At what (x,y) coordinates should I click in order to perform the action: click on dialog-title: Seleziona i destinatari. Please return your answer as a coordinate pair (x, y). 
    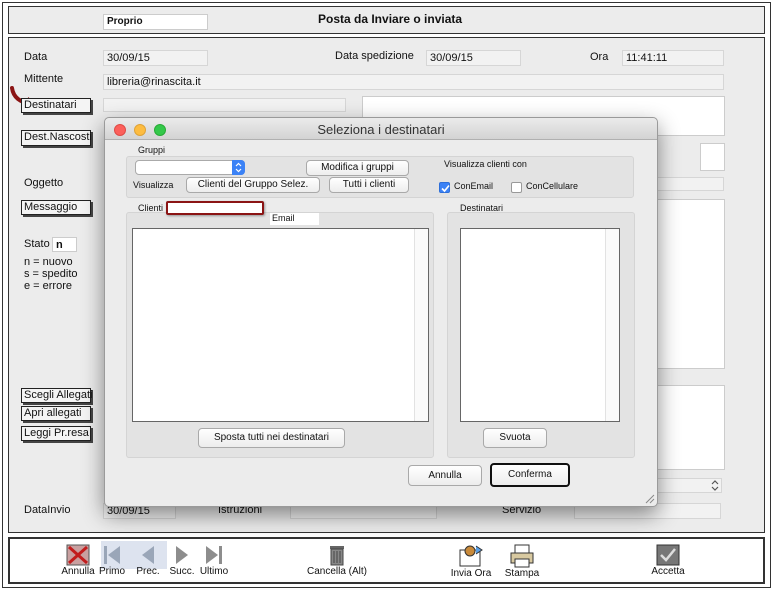
    Looking at the image, I should click on (381, 129).